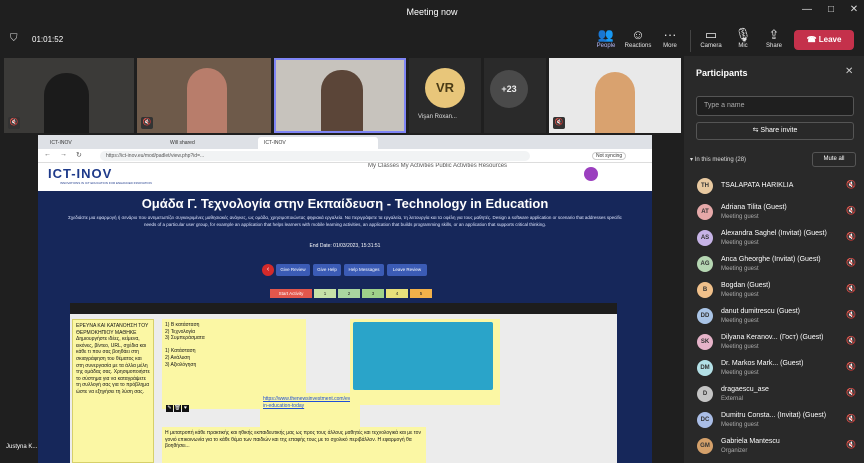 Image resolution: width=864 pixels, height=463 pixels. I want to click on edit-icon: ✎, so click(169, 408).